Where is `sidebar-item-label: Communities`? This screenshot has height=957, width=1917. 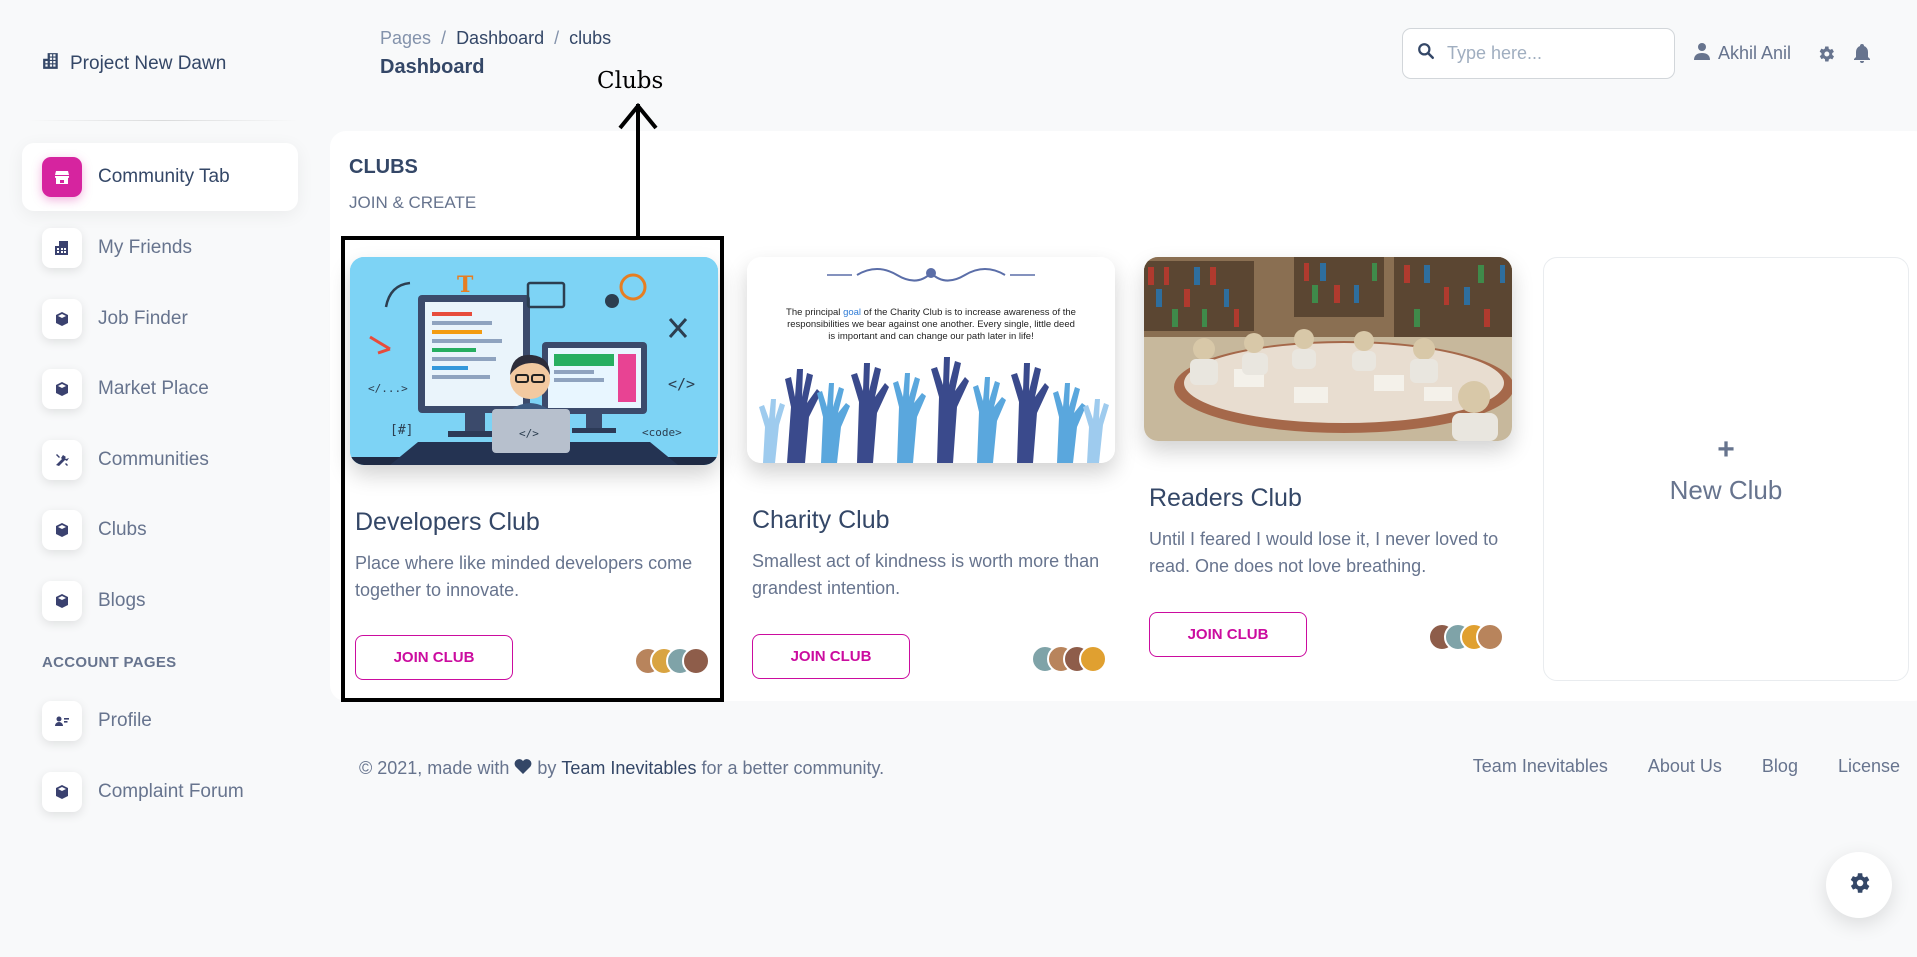
sidebar-item-label: Communities is located at coordinates (153, 459).